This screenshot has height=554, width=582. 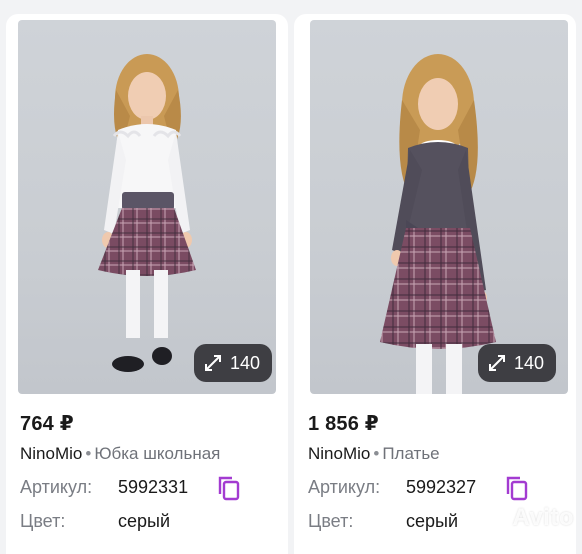 What do you see at coordinates (157, 453) in the screenshot?
I see `product-kind: Юбка школьная` at bounding box center [157, 453].